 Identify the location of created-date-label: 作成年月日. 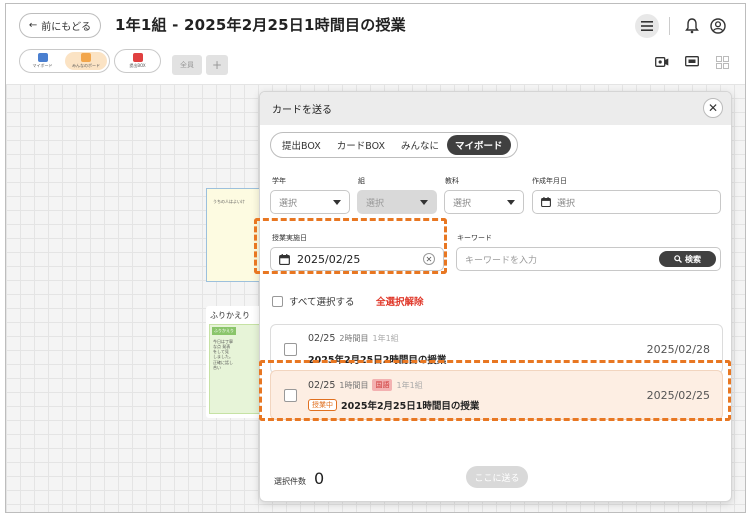
(549, 181).